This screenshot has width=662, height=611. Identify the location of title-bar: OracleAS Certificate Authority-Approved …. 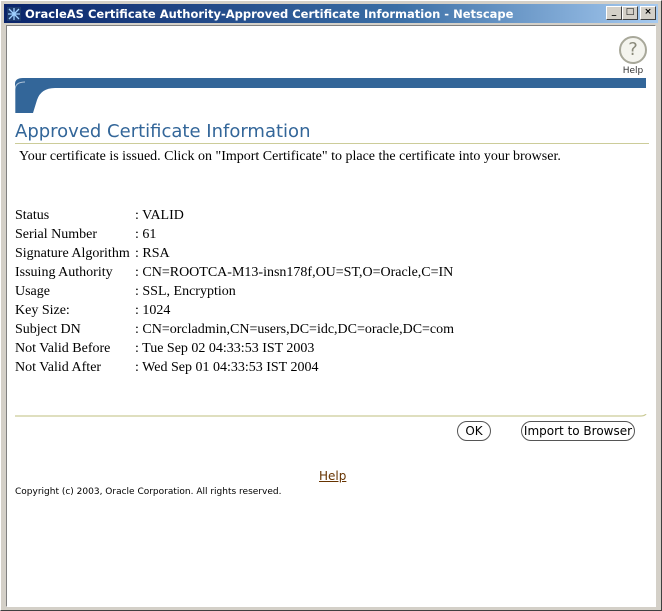
(331, 13).